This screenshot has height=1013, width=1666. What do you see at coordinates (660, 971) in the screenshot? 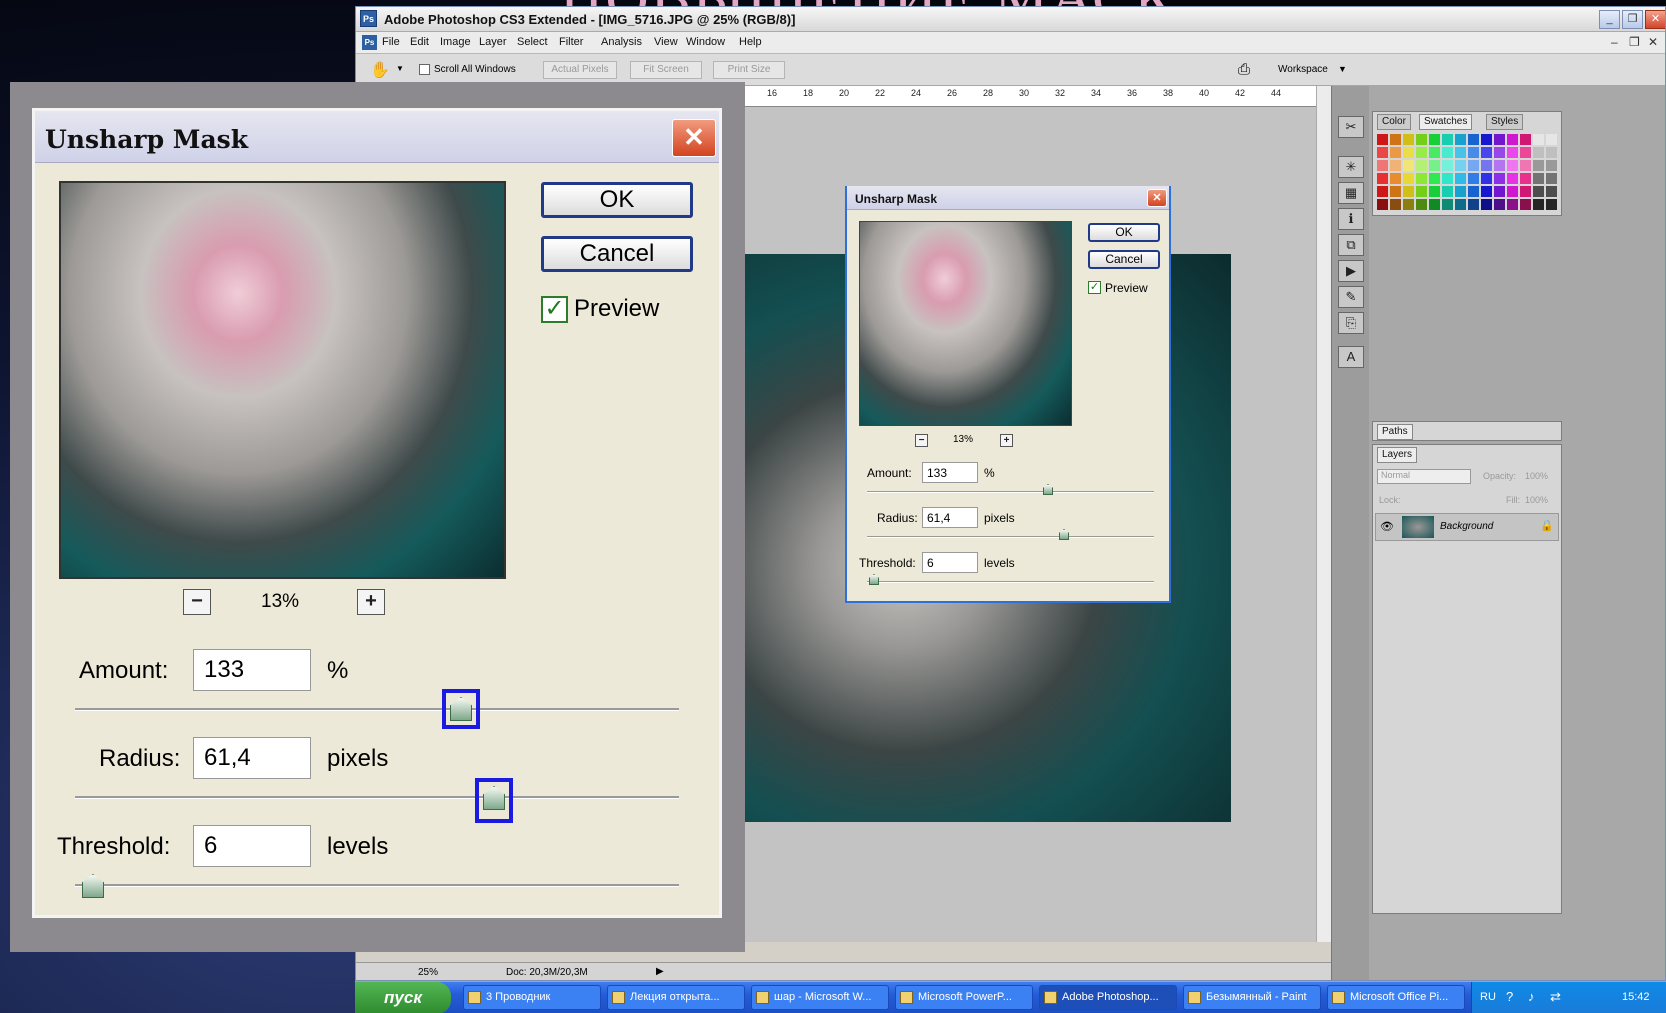
I see `play-icon: ▶` at bounding box center [660, 971].